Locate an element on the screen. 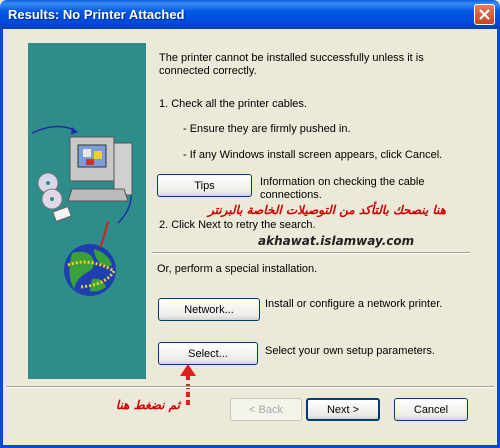 This screenshot has height=448, width=500. separator-top is located at coordinates (311, 253).